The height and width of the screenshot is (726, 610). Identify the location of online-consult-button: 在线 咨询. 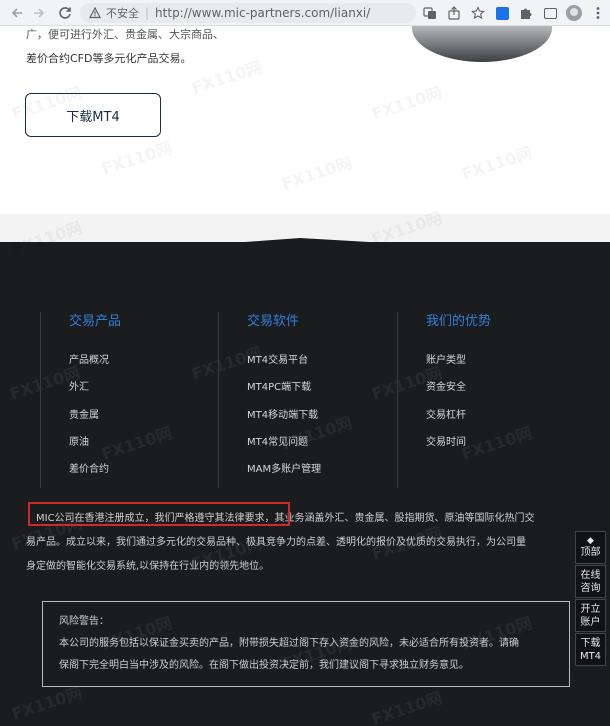
(590, 581).